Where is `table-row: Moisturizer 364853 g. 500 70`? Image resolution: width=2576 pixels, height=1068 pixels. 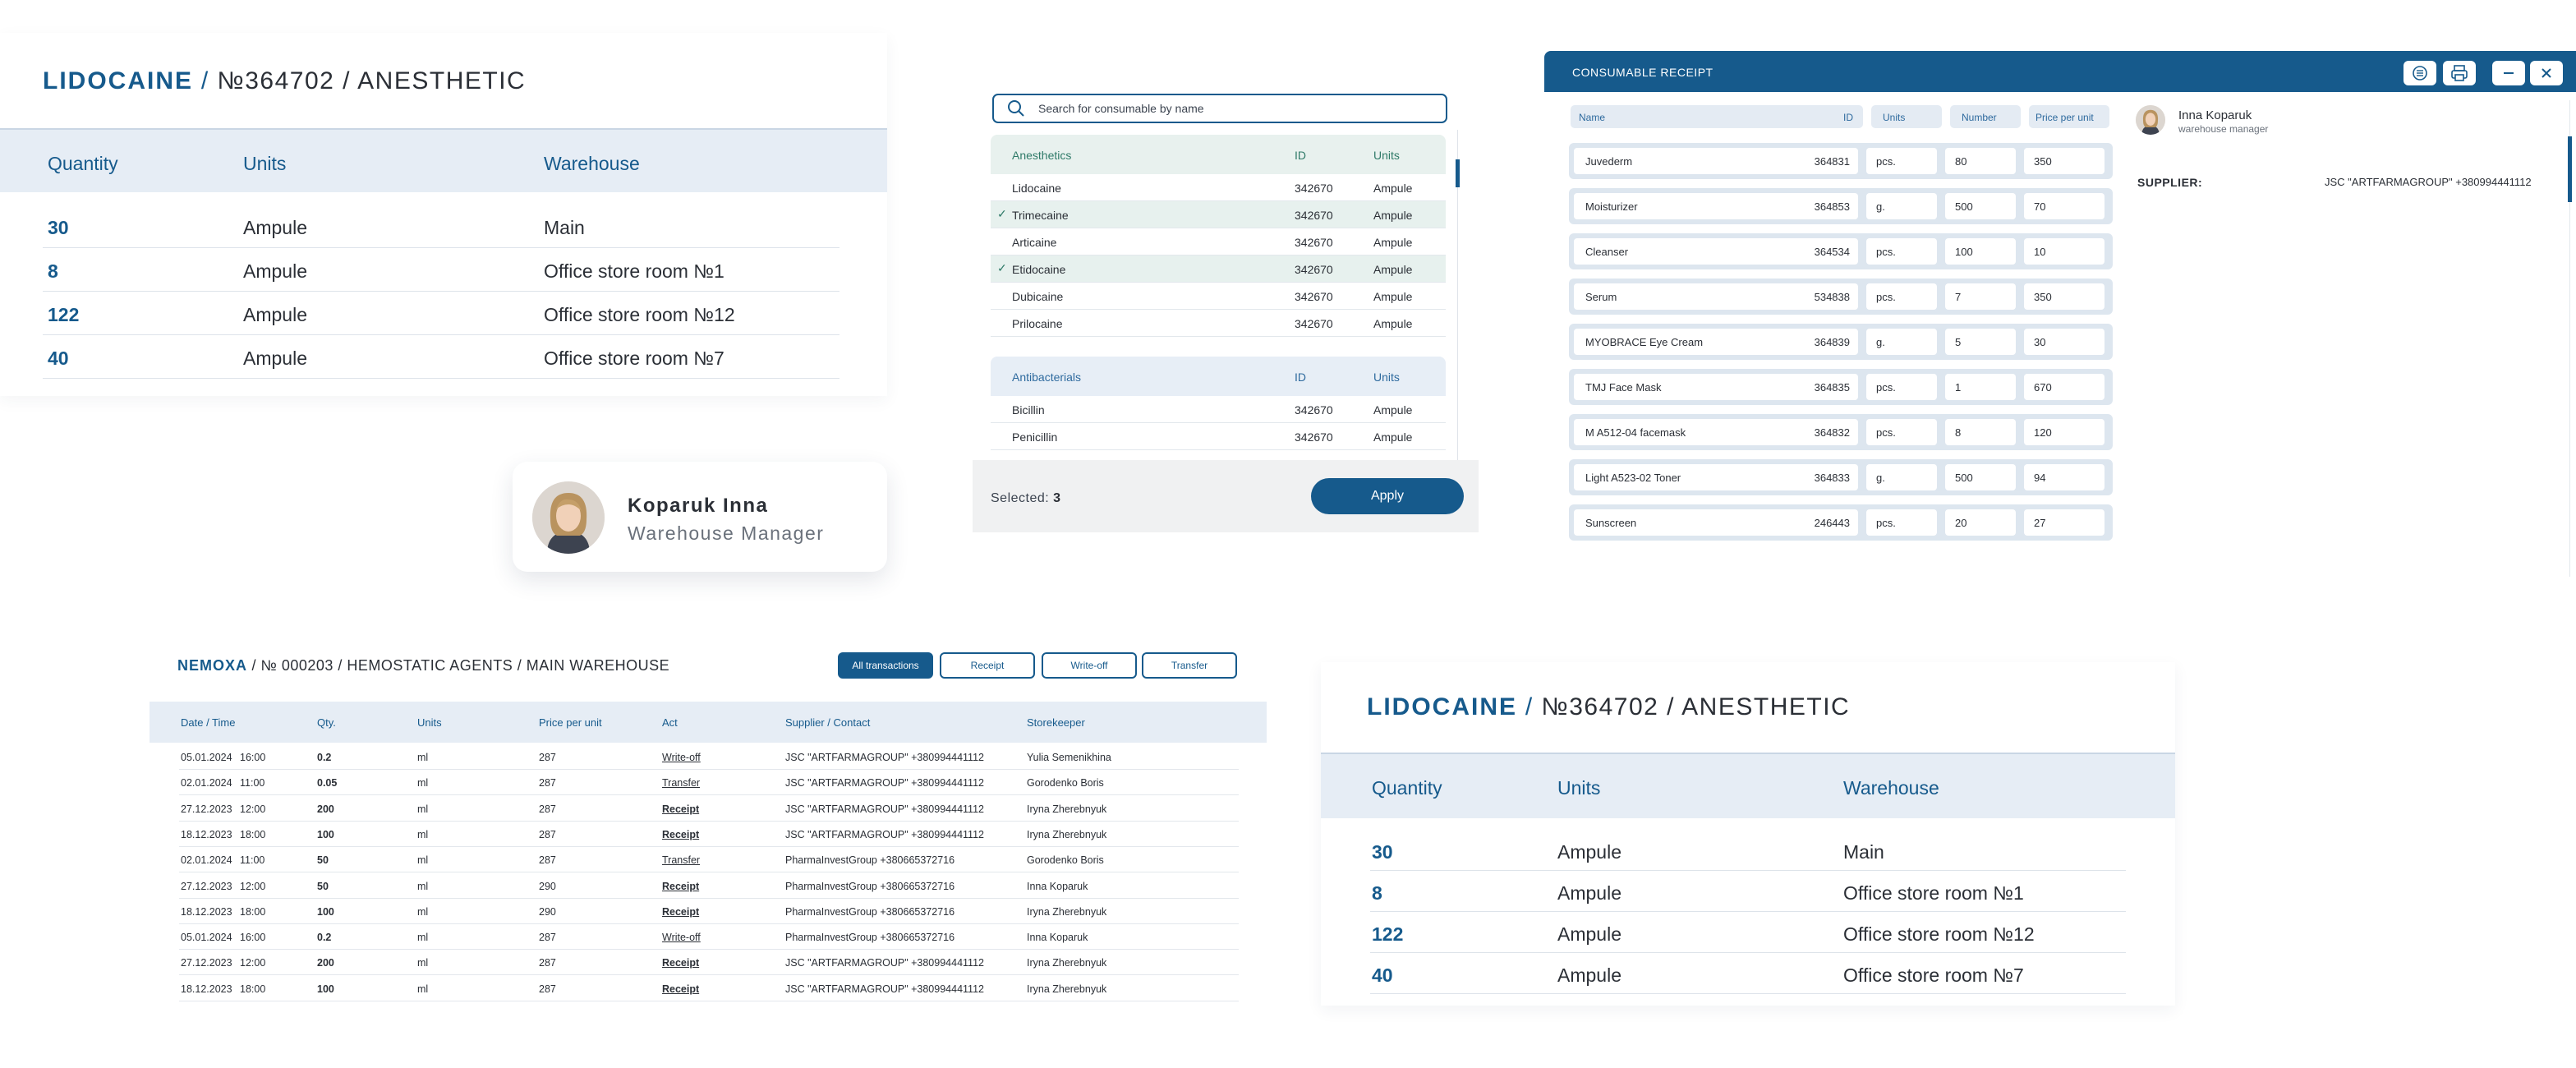
table-row: Moisturizer 364853 g. 500 70 is located at coordinates (1841, 206).